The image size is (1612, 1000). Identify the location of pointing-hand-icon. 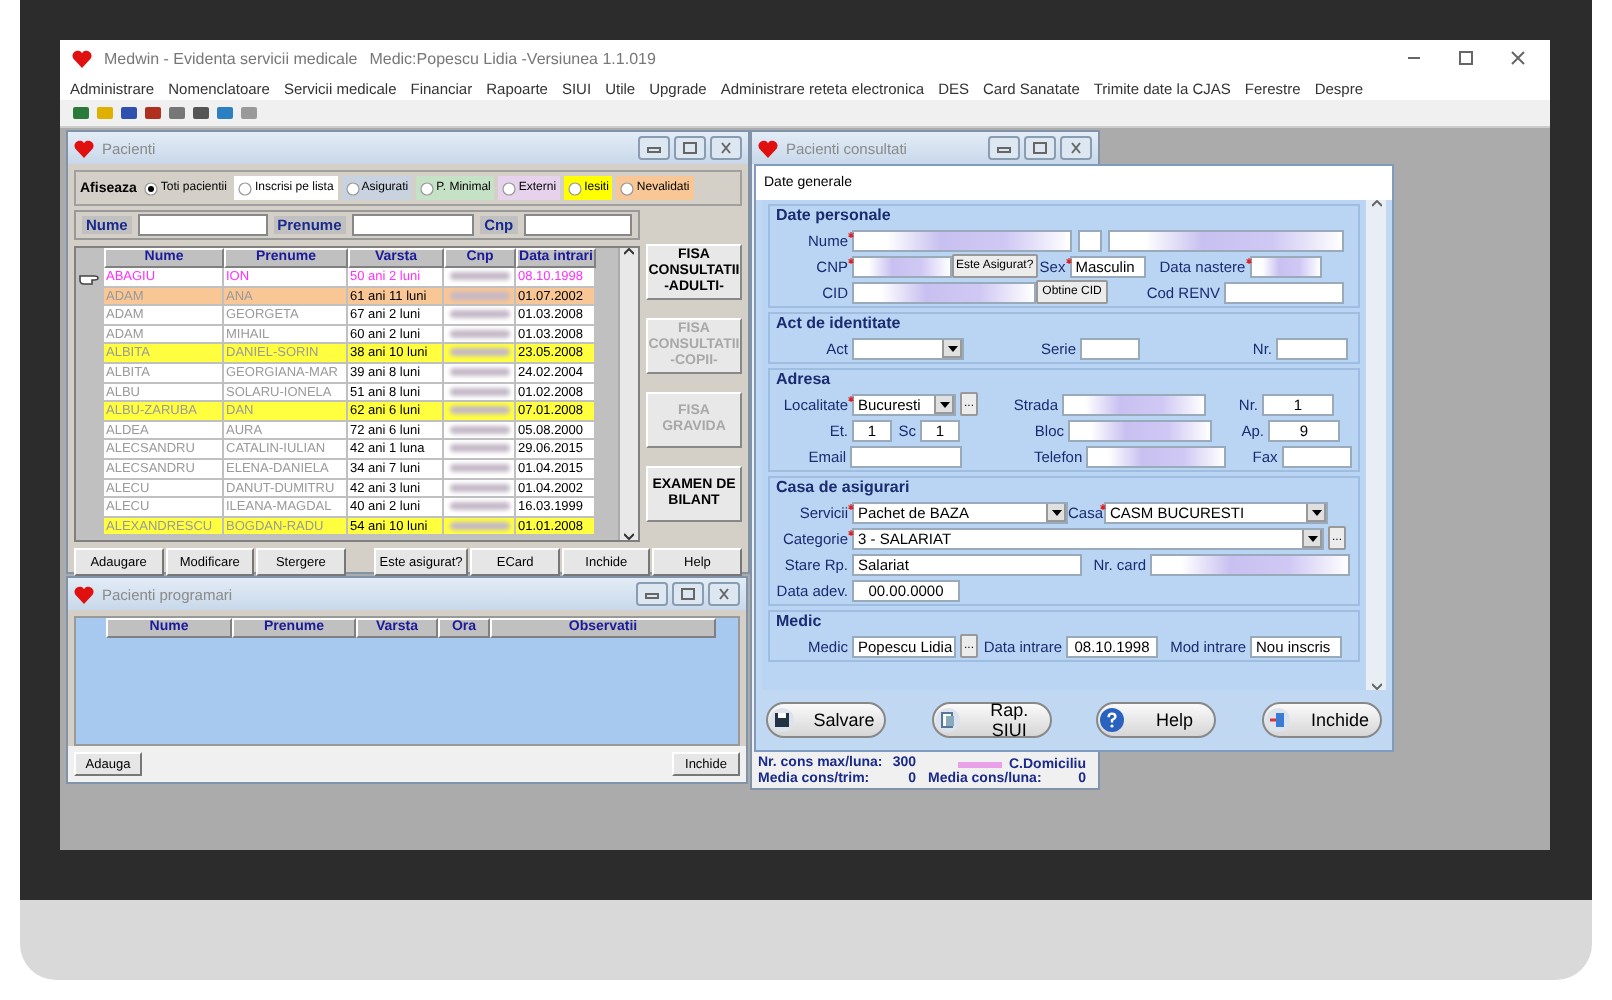
(90, 277).